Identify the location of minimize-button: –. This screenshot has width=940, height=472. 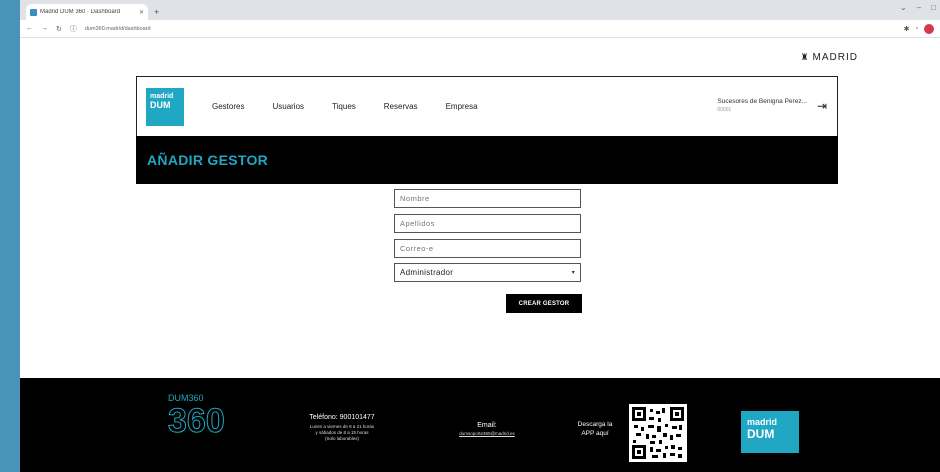
(919, 7).